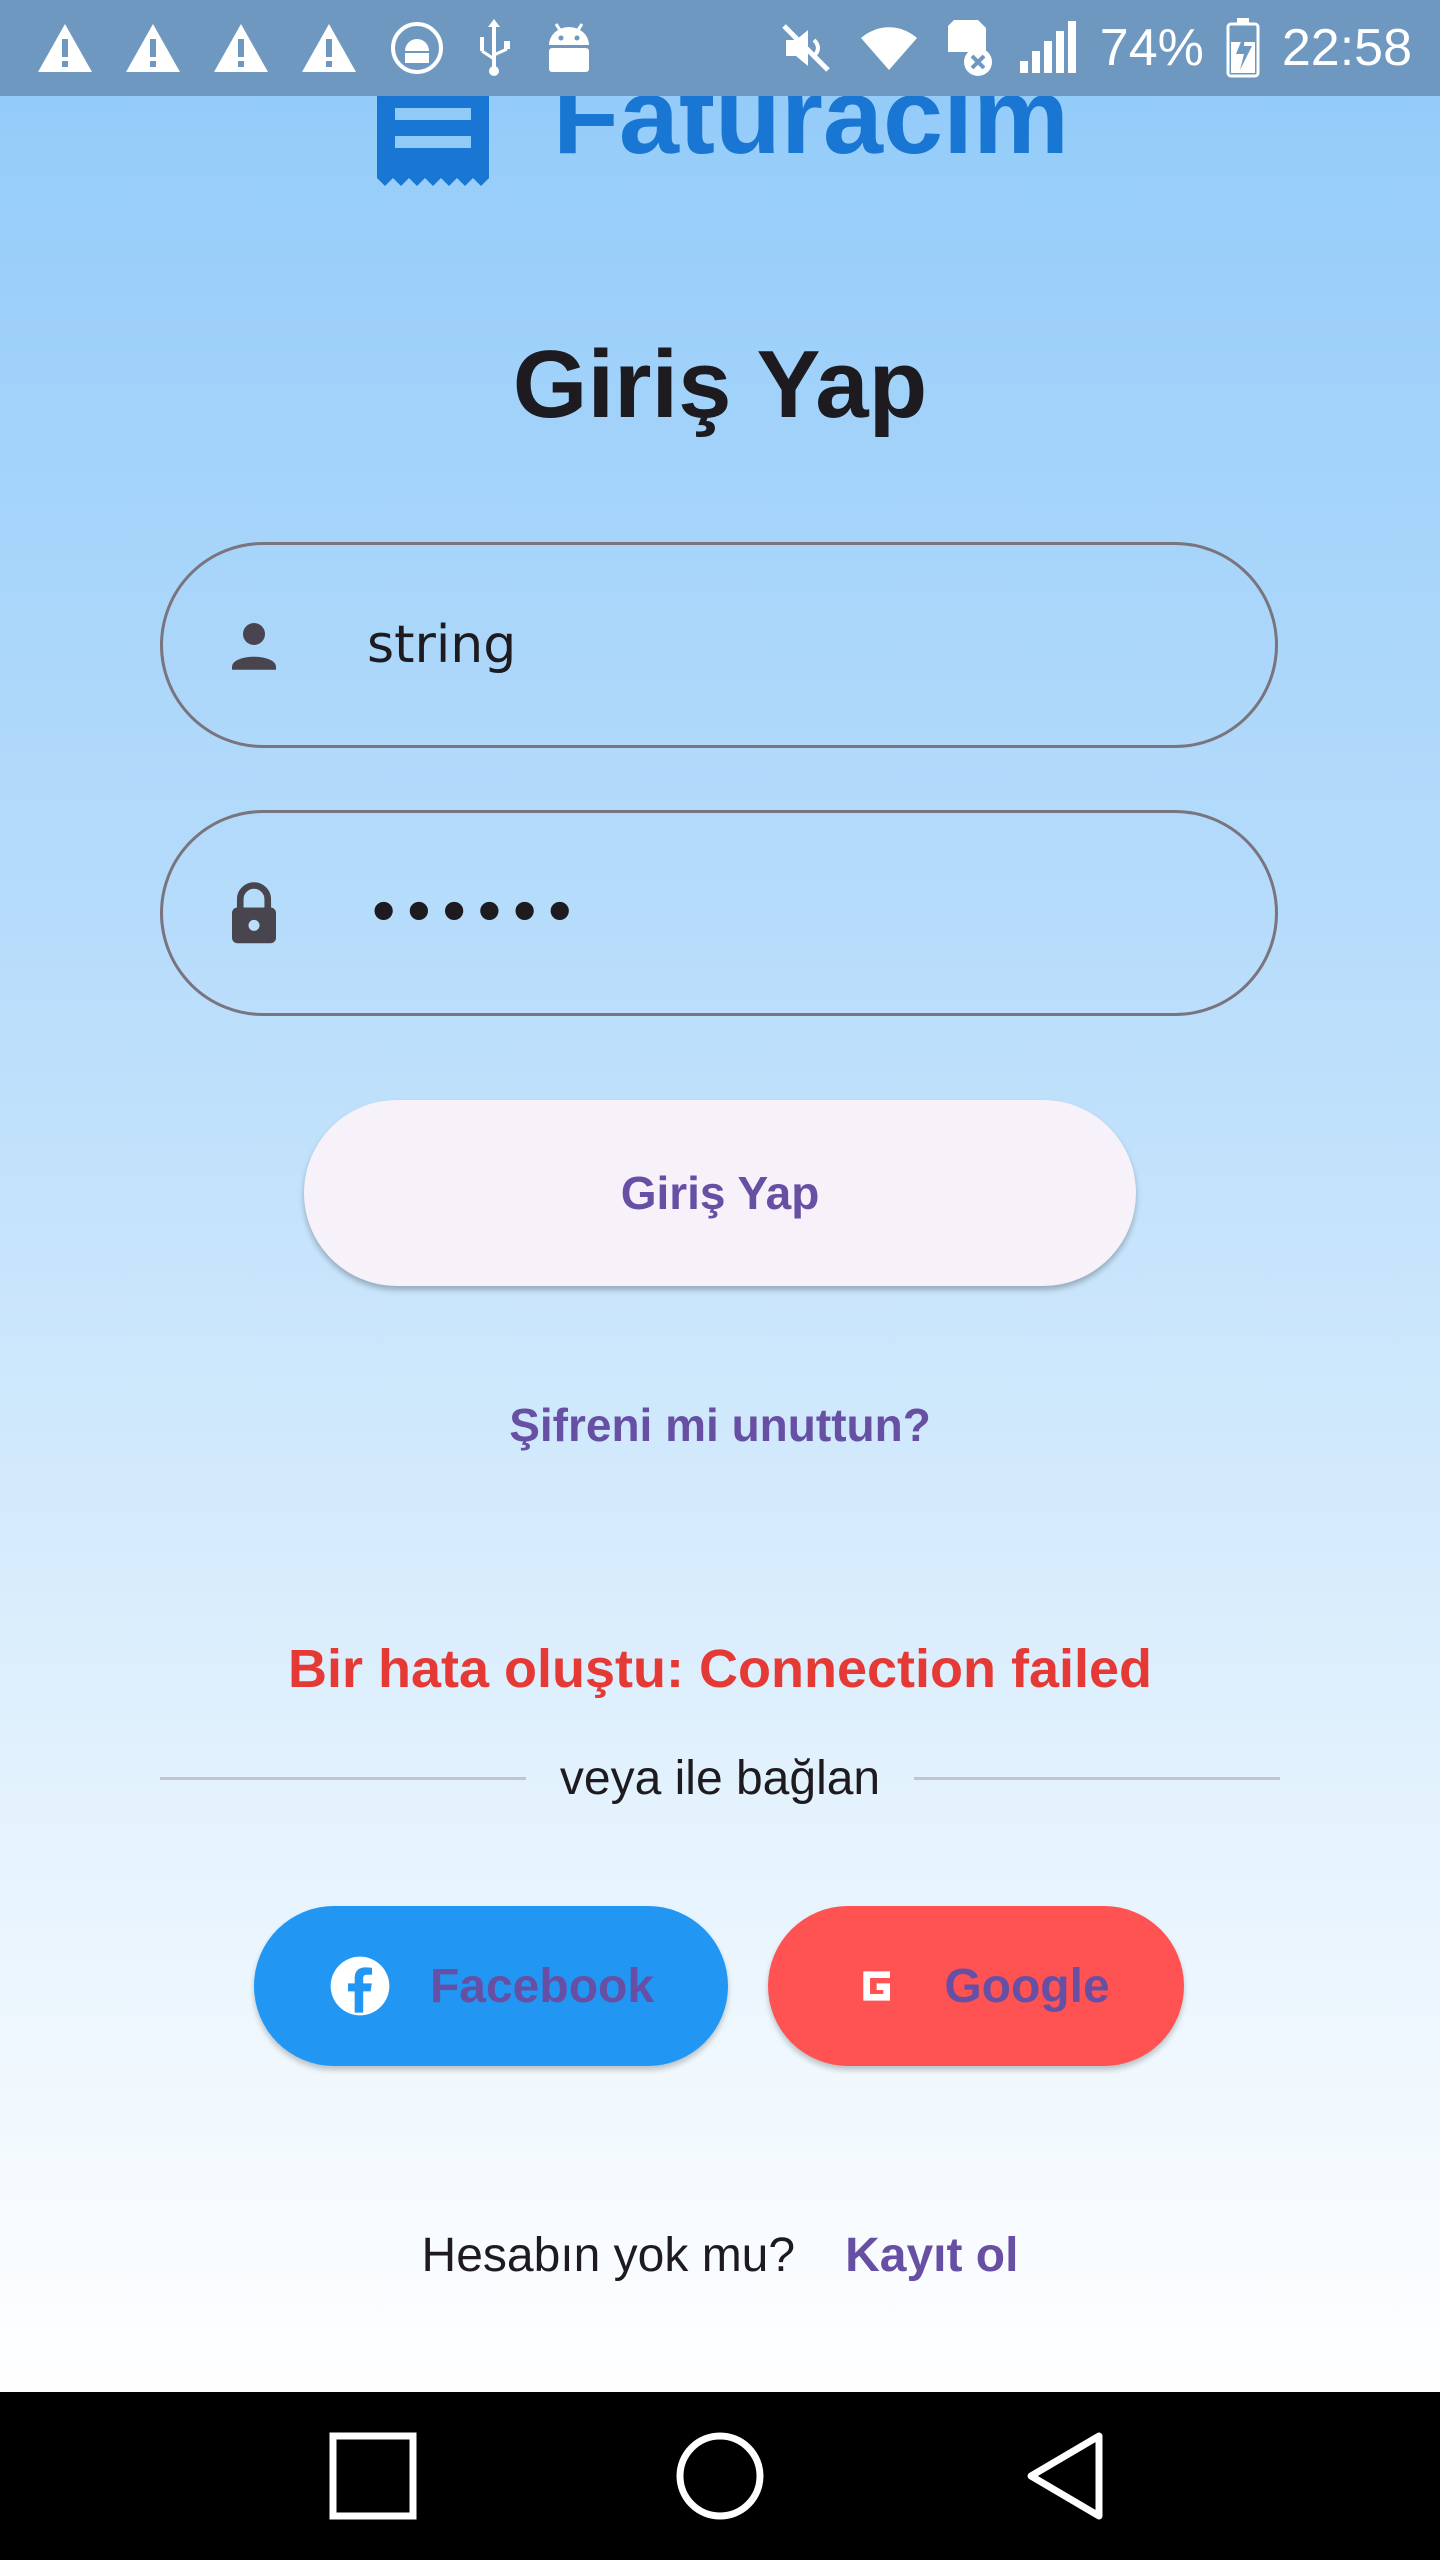  I want to click on sd-card-error-icon, so click(969, 48).